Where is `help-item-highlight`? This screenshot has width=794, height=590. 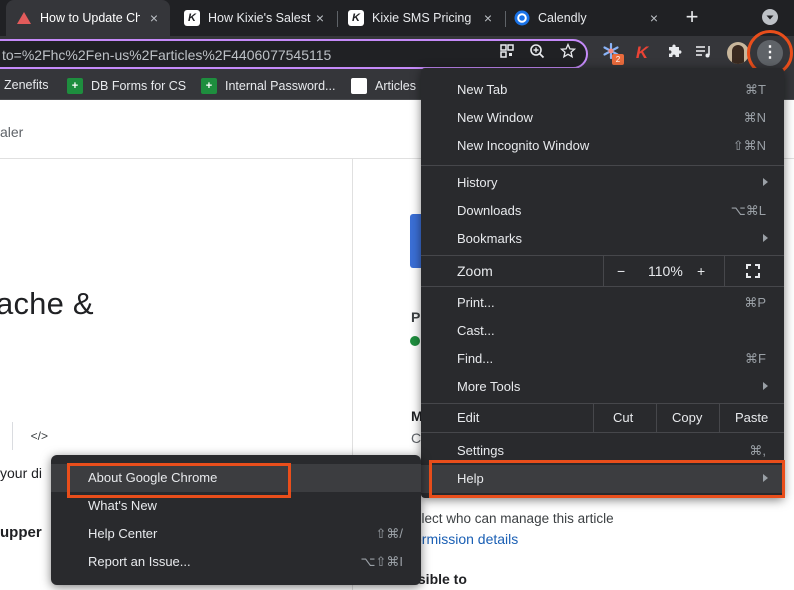 help-item-highlight is located at coordinates (607, 479).